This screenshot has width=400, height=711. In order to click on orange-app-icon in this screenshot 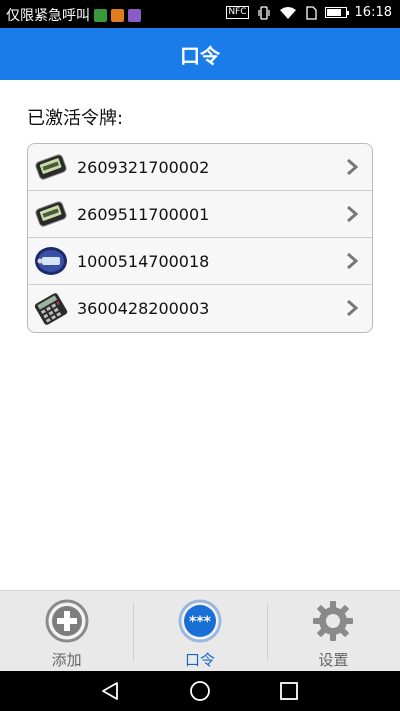, I will do `click(117, 15)`.